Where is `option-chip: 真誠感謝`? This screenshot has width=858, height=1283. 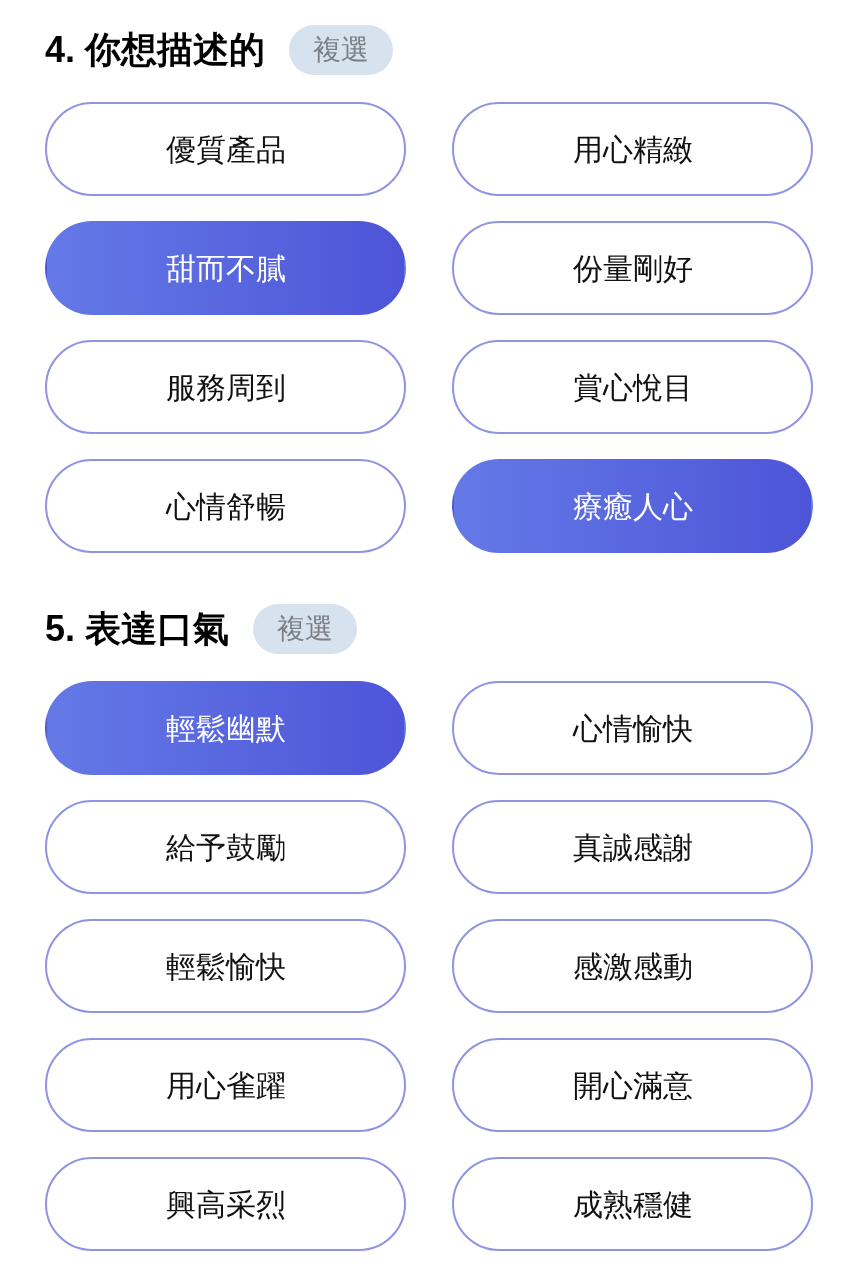
option-chip: 真誠感謝 is located at coordinates (632, 847).